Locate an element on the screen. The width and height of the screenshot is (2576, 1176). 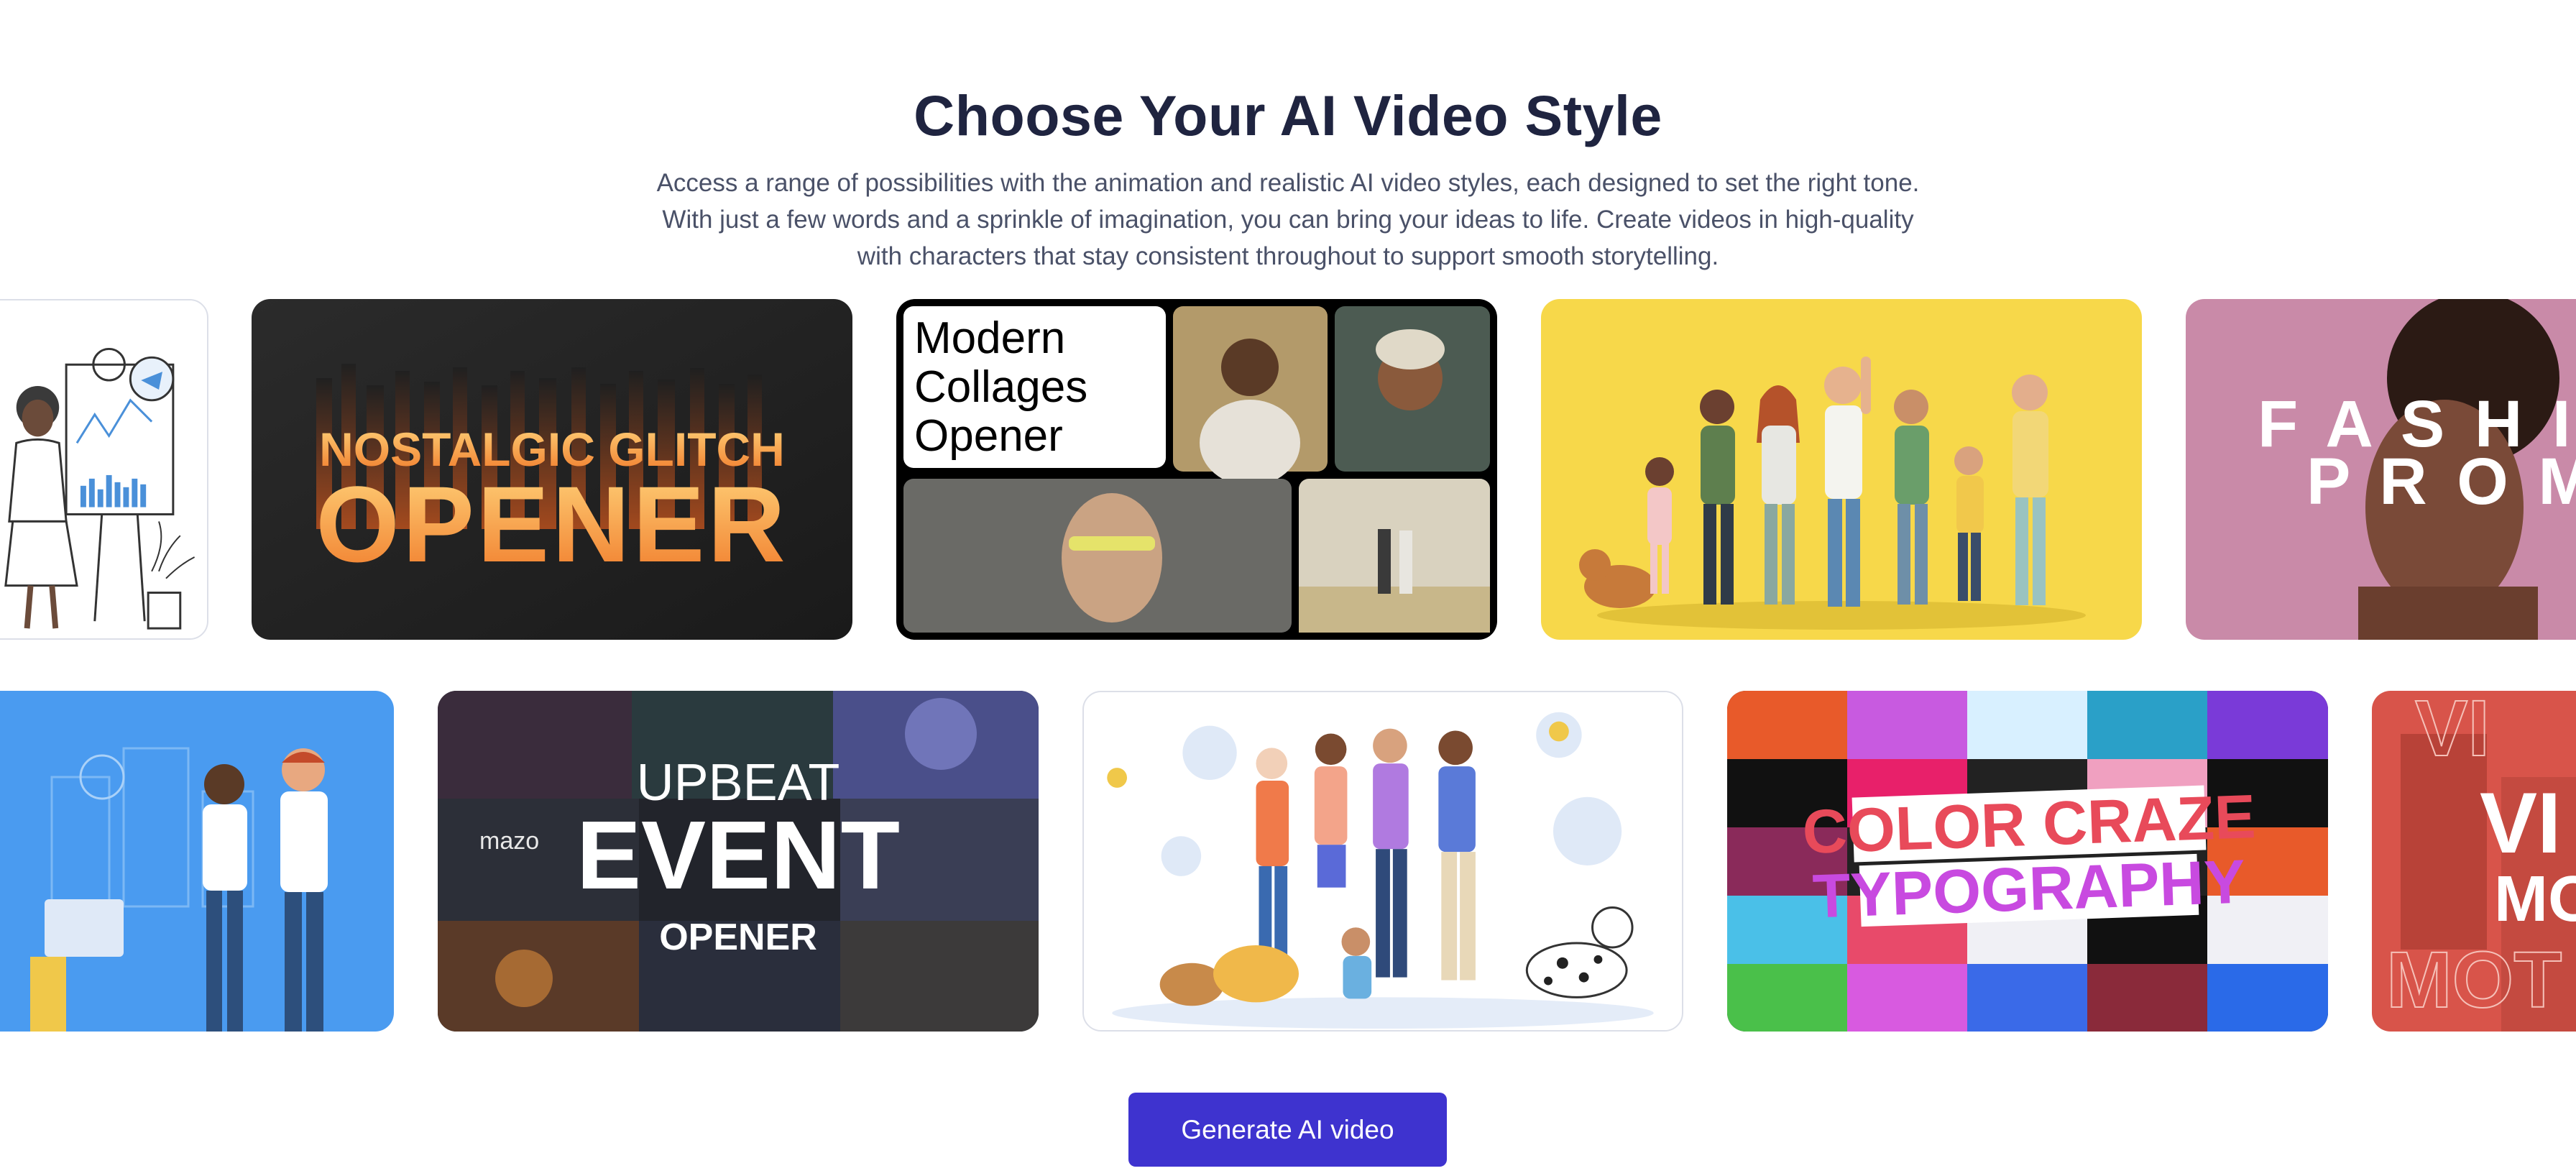
collage-title-line3: Opener is located at coordinates (988, 436).